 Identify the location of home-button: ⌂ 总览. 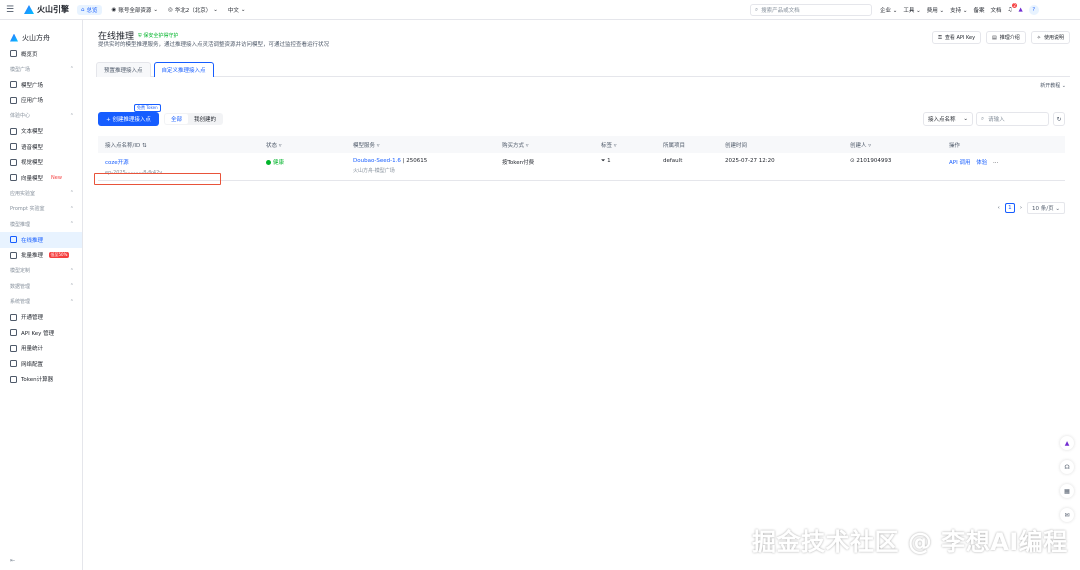
(89, 9).